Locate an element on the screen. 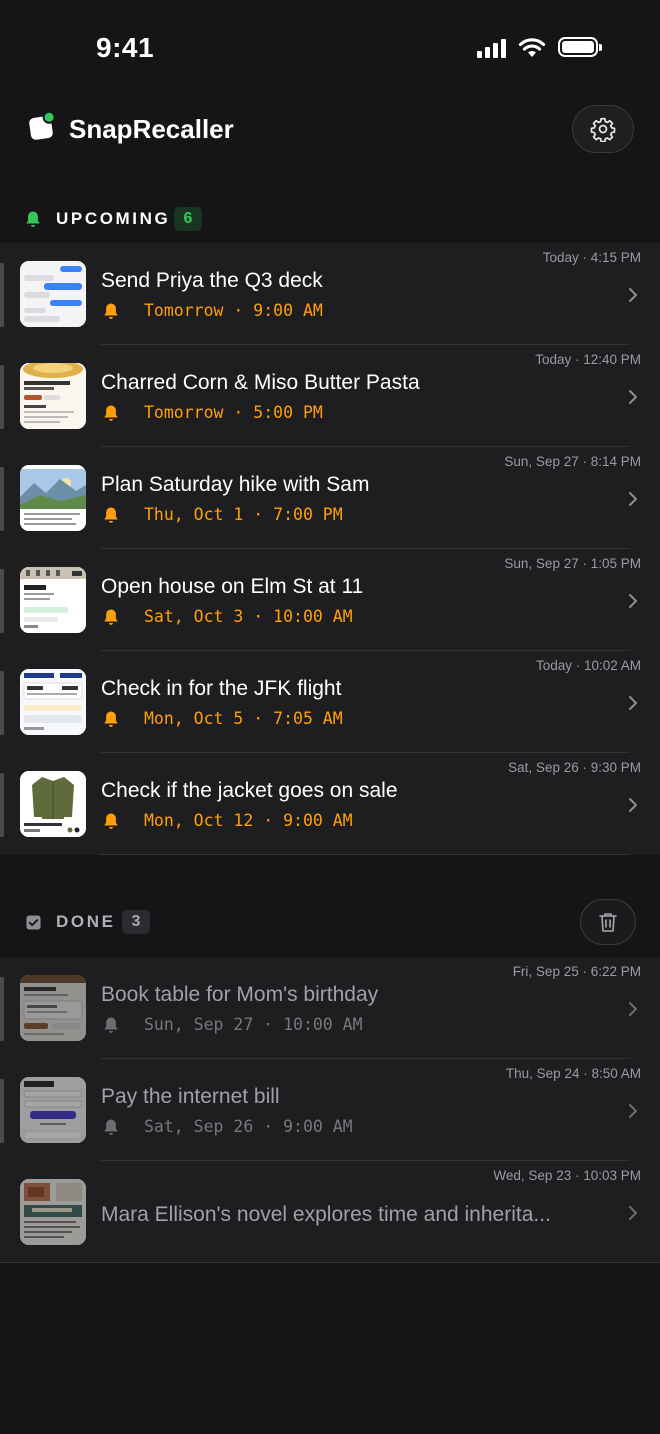 This screenshot has width=660, height=1434. mountain-trail-screenshot-thumbnail is located at coordinates (53, 498).